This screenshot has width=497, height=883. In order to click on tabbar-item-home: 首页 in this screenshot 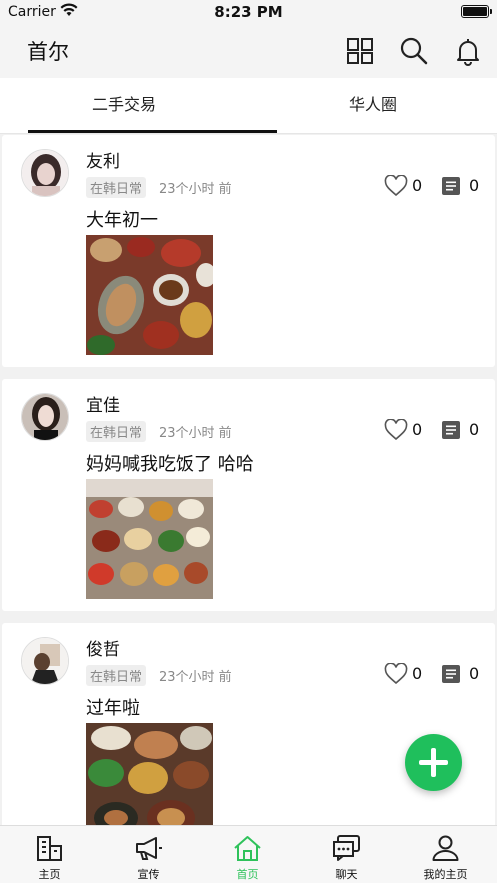, I will do `click(247, 854)`.